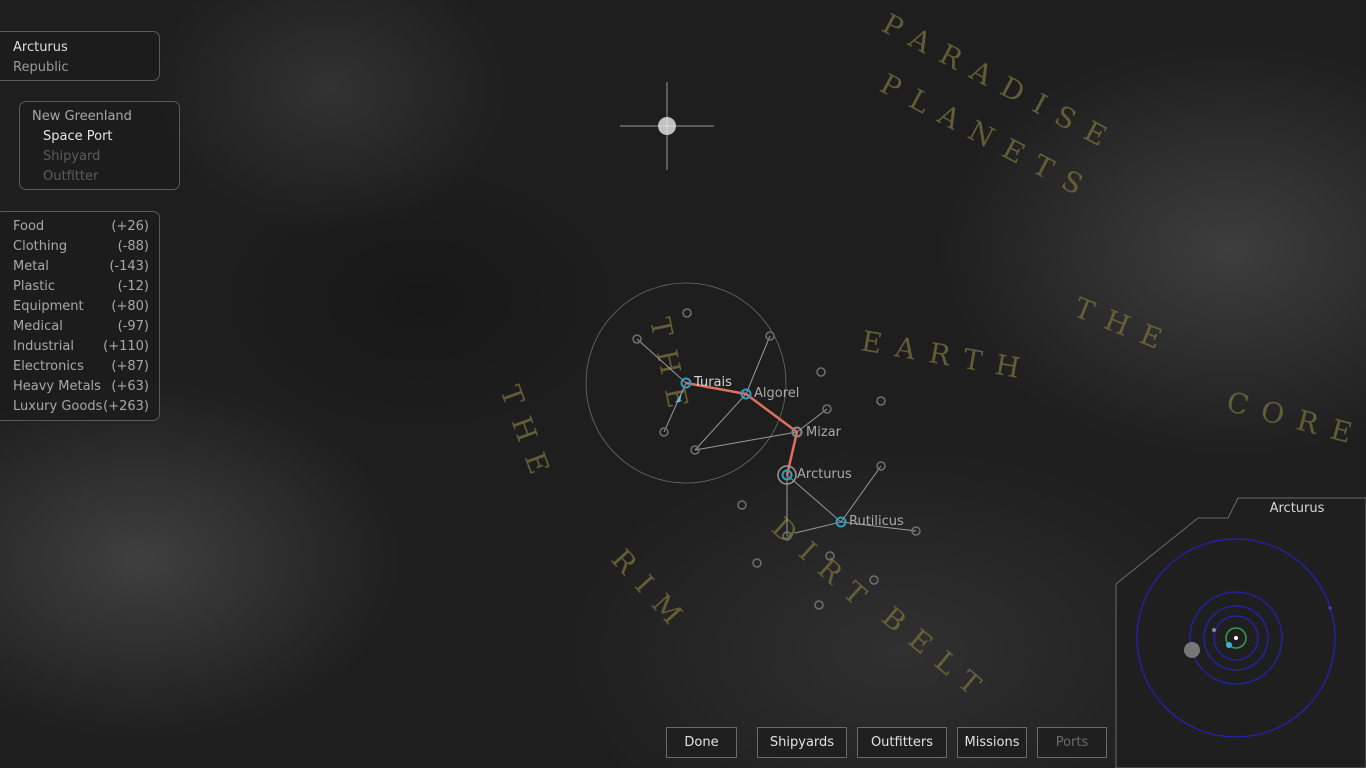  Describe the element at coordinates (876, 521) in the screenshot. I see `label-rutilicus: Rutilicus` at that location.